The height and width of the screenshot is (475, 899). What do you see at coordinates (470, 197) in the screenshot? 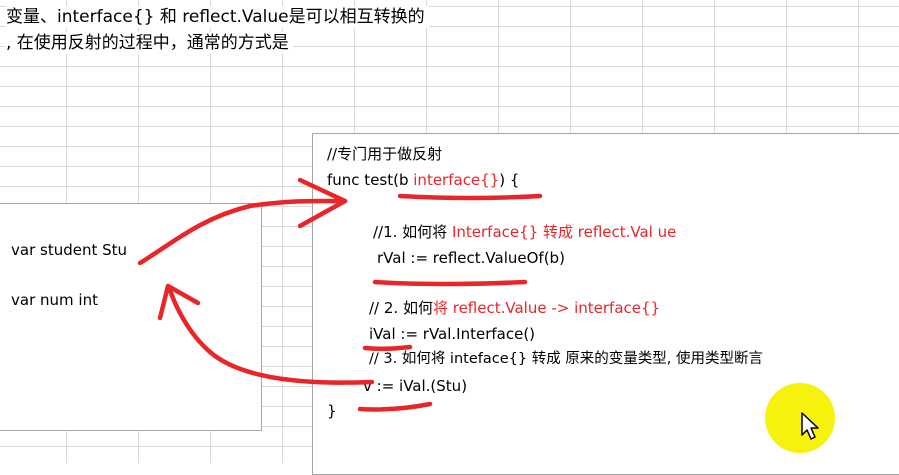
I see `underline-interface-param` at bounding box center [470, 197].